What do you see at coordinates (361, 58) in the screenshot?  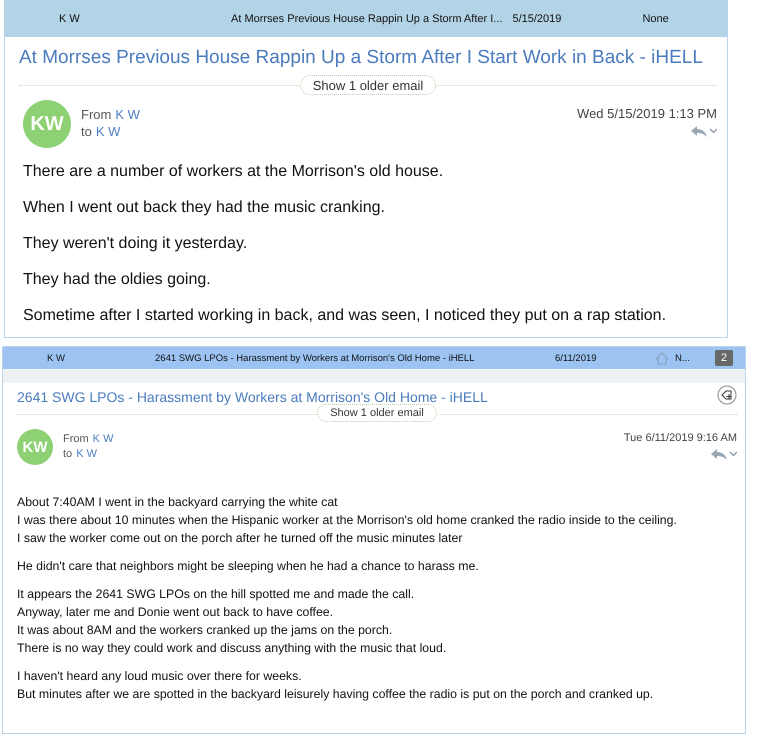 I see `email-subject: At Morrses Previous House Rappin Up a Storm After I Start Work in Back - iHELL` at bounding box center [361, 58].